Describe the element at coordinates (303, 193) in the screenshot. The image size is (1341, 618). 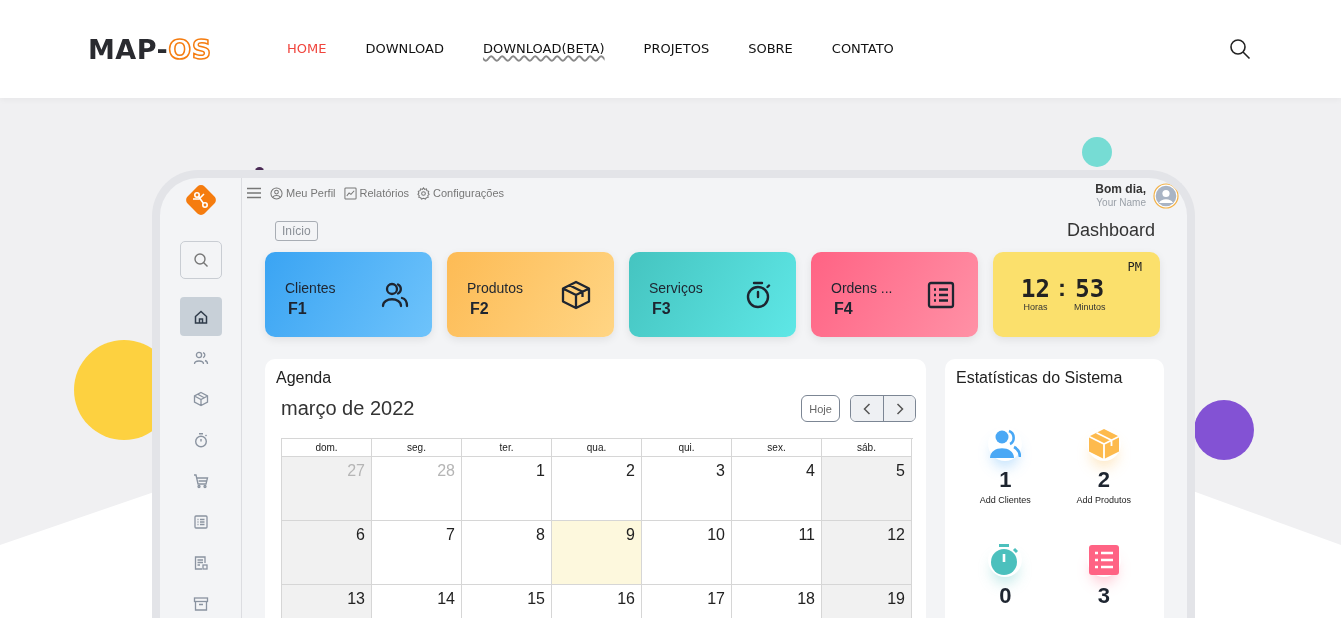
I see `top-link: Meu Perfil` at that location.